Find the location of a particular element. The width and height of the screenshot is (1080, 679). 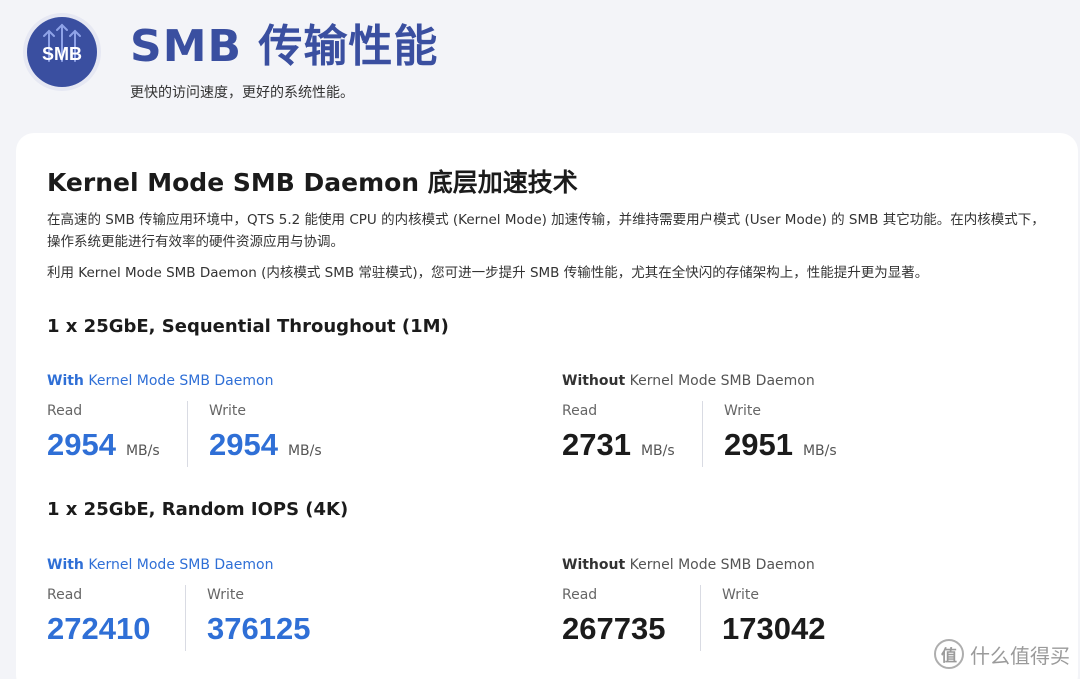

without-read-metric: Read 2731 MB/s is located at coordinates (618, 433).